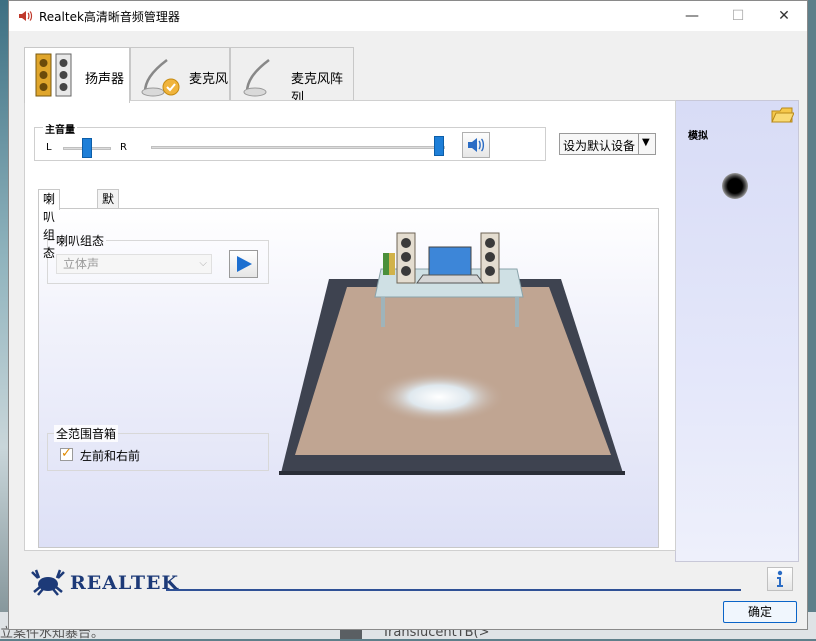 Image resolution: width=816 pixels, height=641 pixels. What do you see at coordinates (646, 142) in the screenshot?
I see `chevron-down-icon: ▼` at bounding box center [646, 142].